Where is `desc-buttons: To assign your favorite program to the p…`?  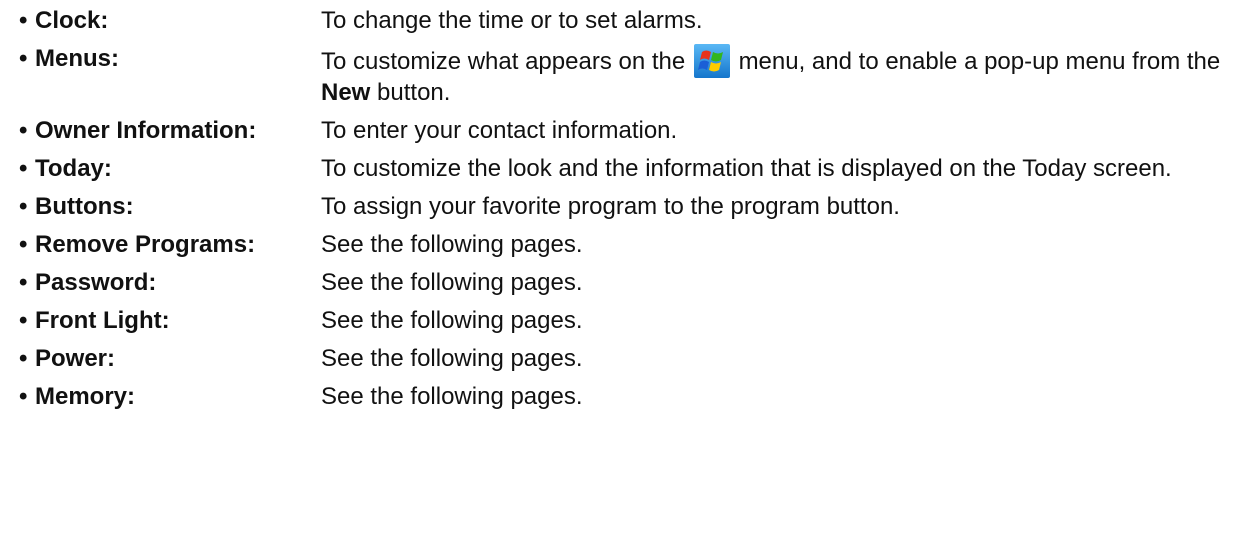
desc-buttons: To assign your favorite program to the p… is located at coordinates (610, 206).